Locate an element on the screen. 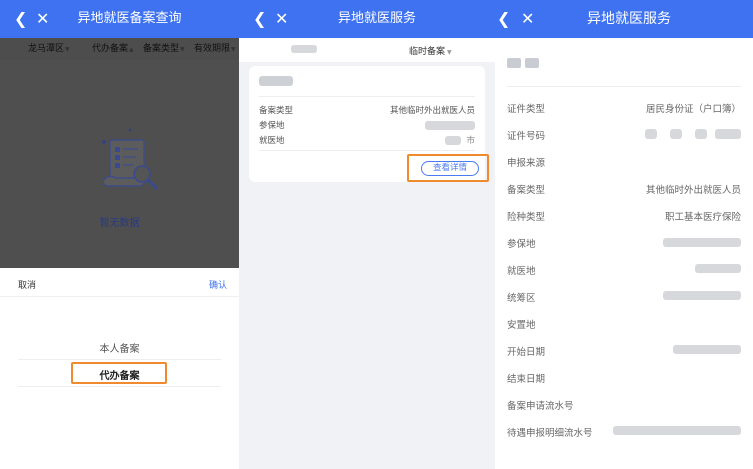 The height and width of the screenshot is (469, 753). header-bar: ❮ ✕ 异地就医备案查询 is located at coordinates (119, 19).